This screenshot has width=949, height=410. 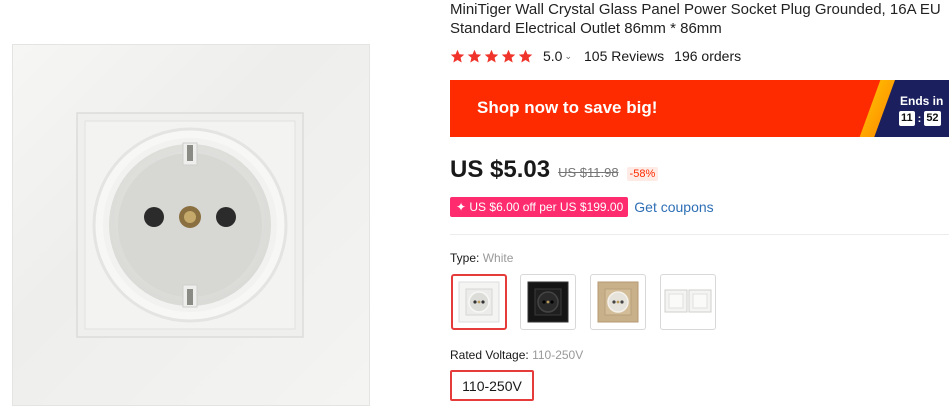 I want to click on orders-count: 196 orders, so click(x=708, y=56).